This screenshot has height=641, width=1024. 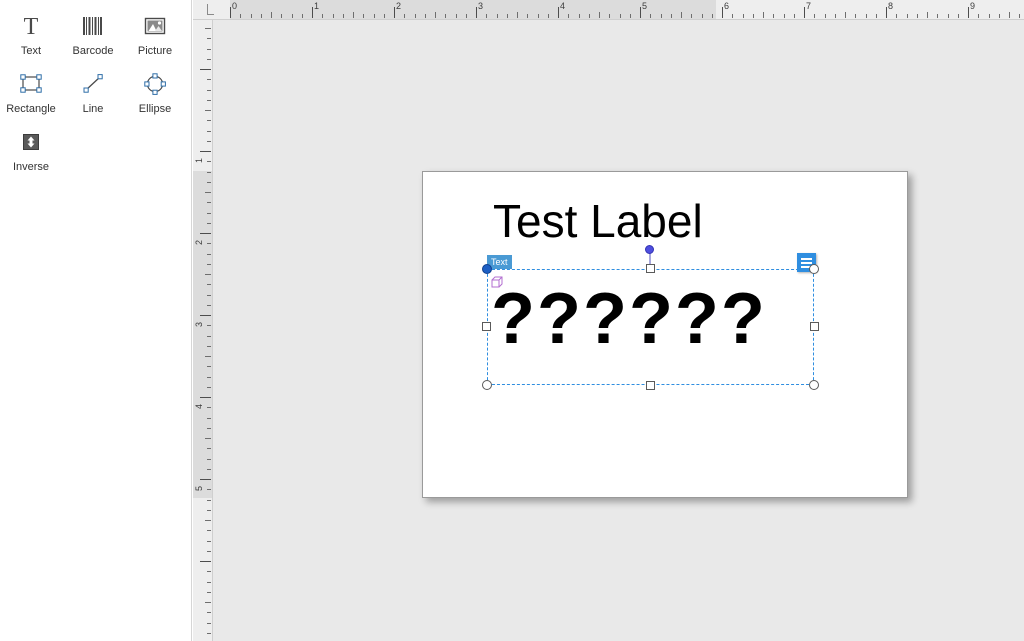 I want to click on ruler-label: 5, so click(x=645, y=6).